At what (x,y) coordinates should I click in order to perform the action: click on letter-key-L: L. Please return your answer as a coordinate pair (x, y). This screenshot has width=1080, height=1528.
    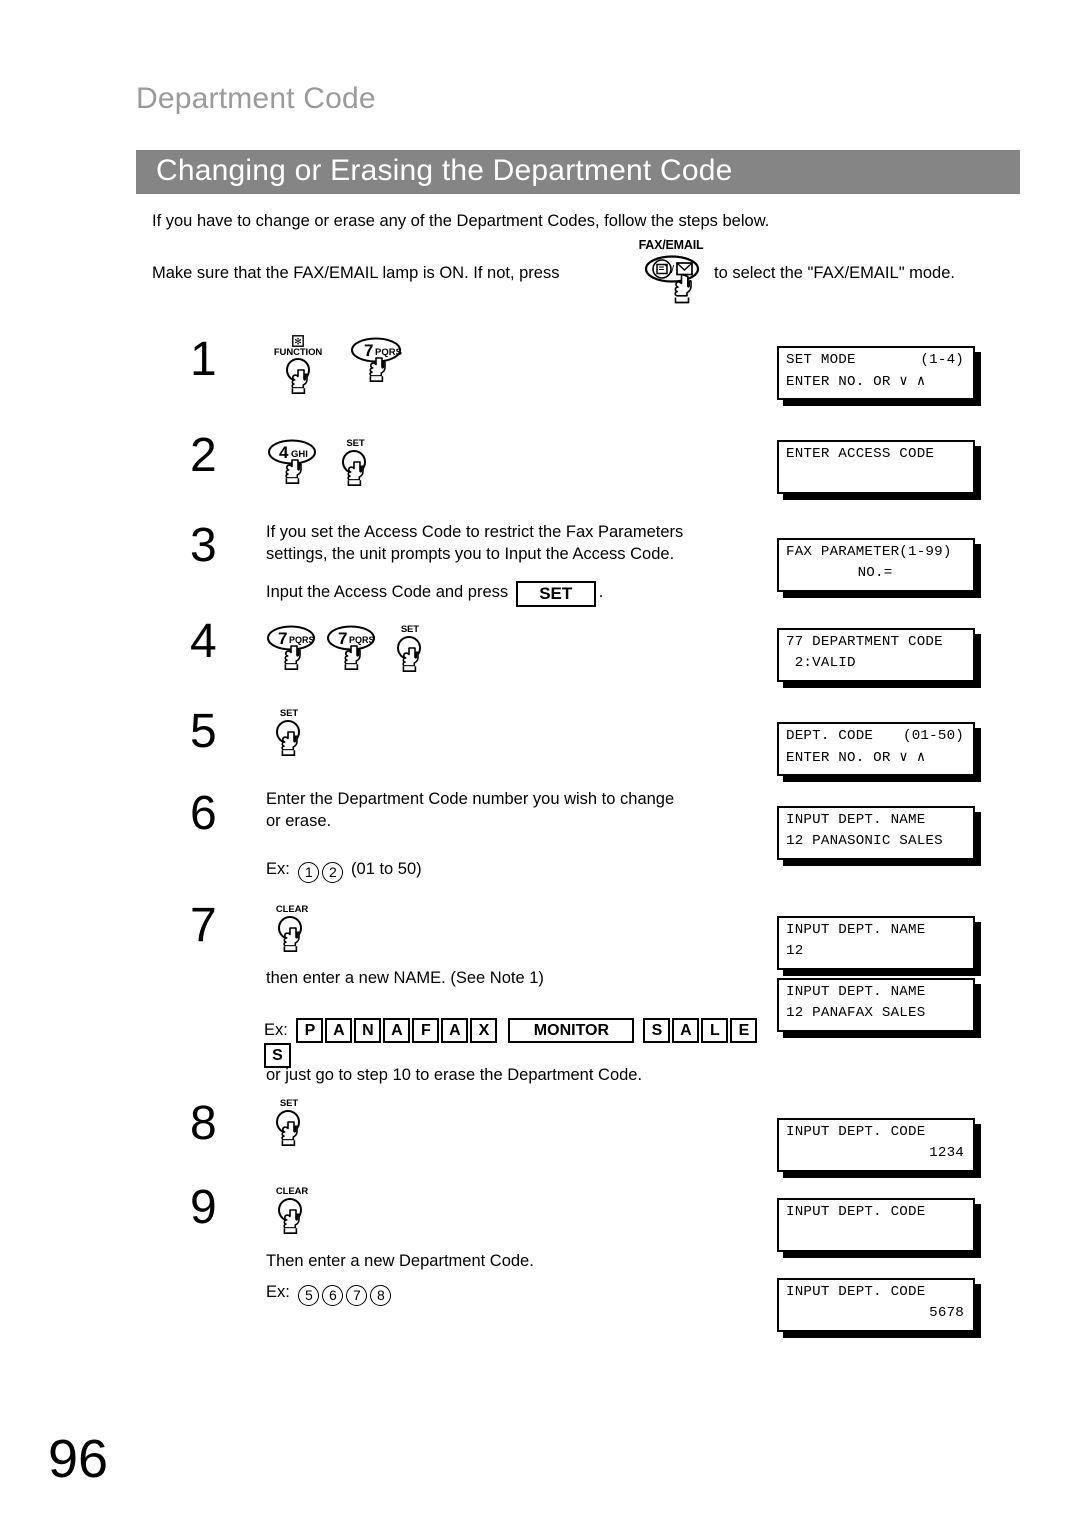
    Looking at the image, I should click on (715, 1030).